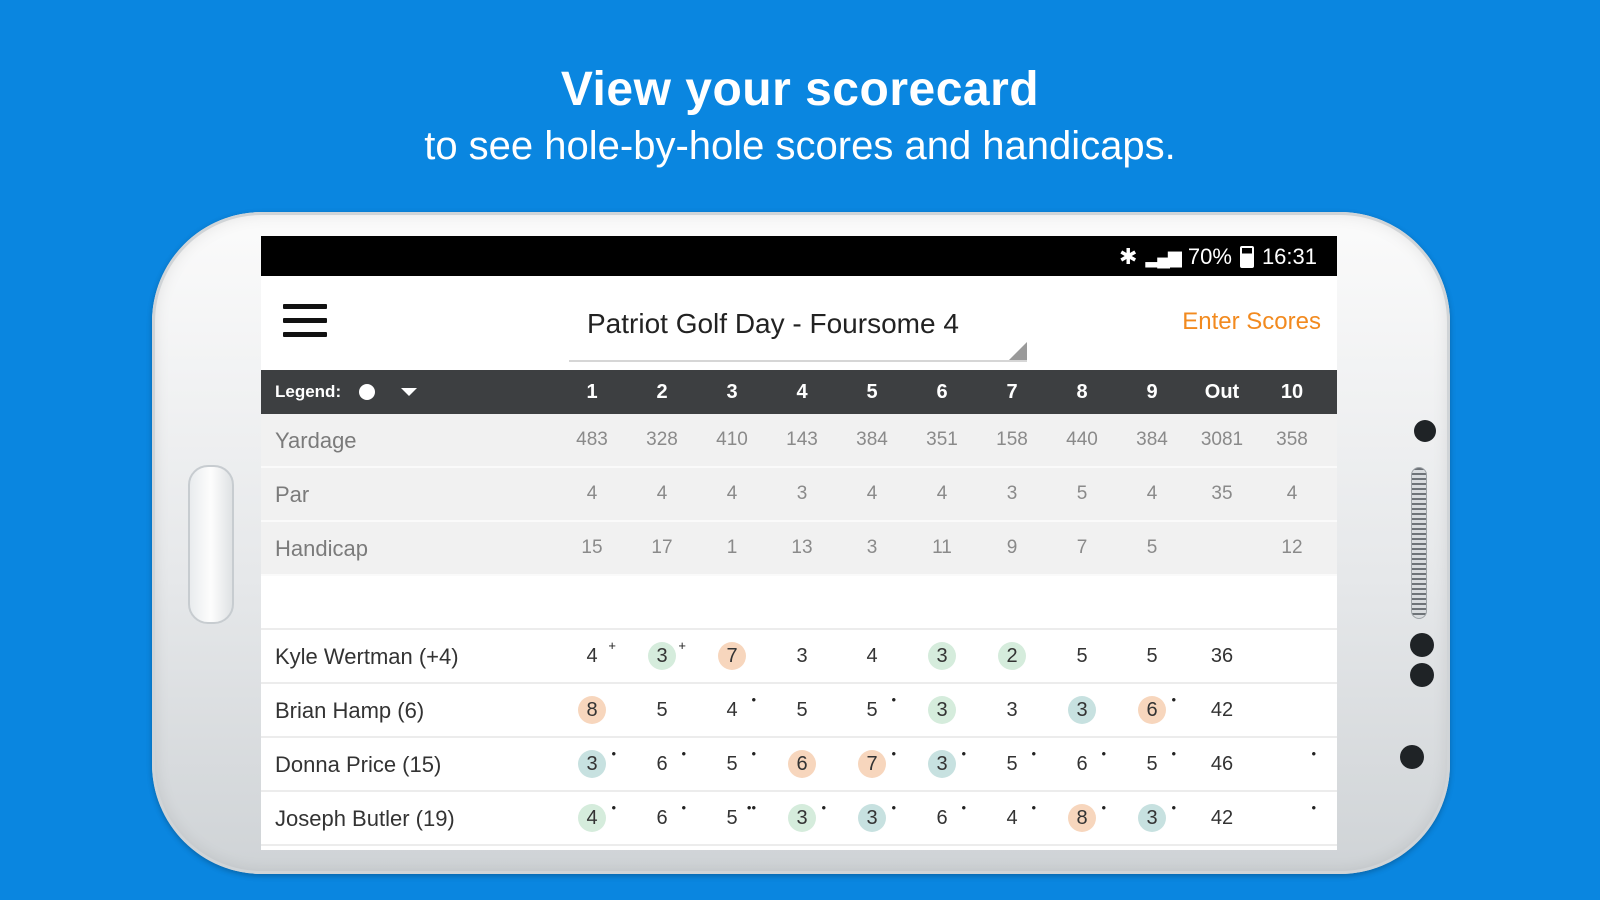  What do you see at coordinates (942, 547) in the screenshot?
I see `info-cell: 11` at bounding box center [942, 547].